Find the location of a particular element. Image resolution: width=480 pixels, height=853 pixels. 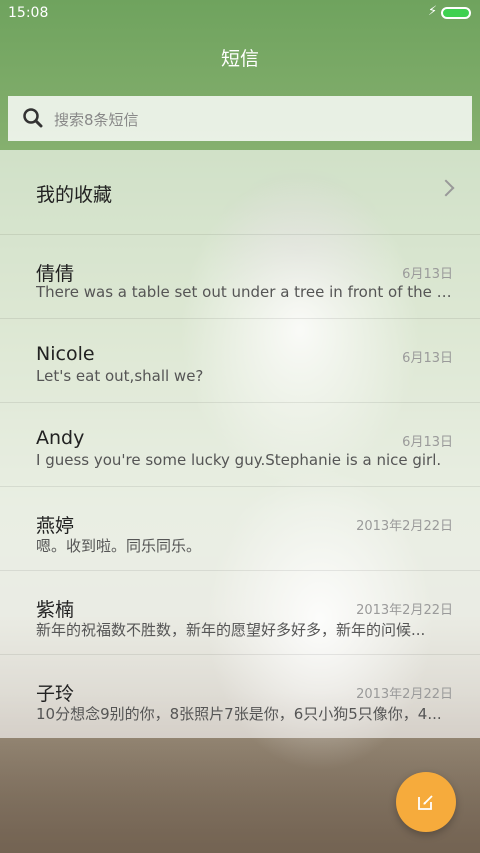

search-bar: 搜索8条短信 is located at coordinates (240, 118).